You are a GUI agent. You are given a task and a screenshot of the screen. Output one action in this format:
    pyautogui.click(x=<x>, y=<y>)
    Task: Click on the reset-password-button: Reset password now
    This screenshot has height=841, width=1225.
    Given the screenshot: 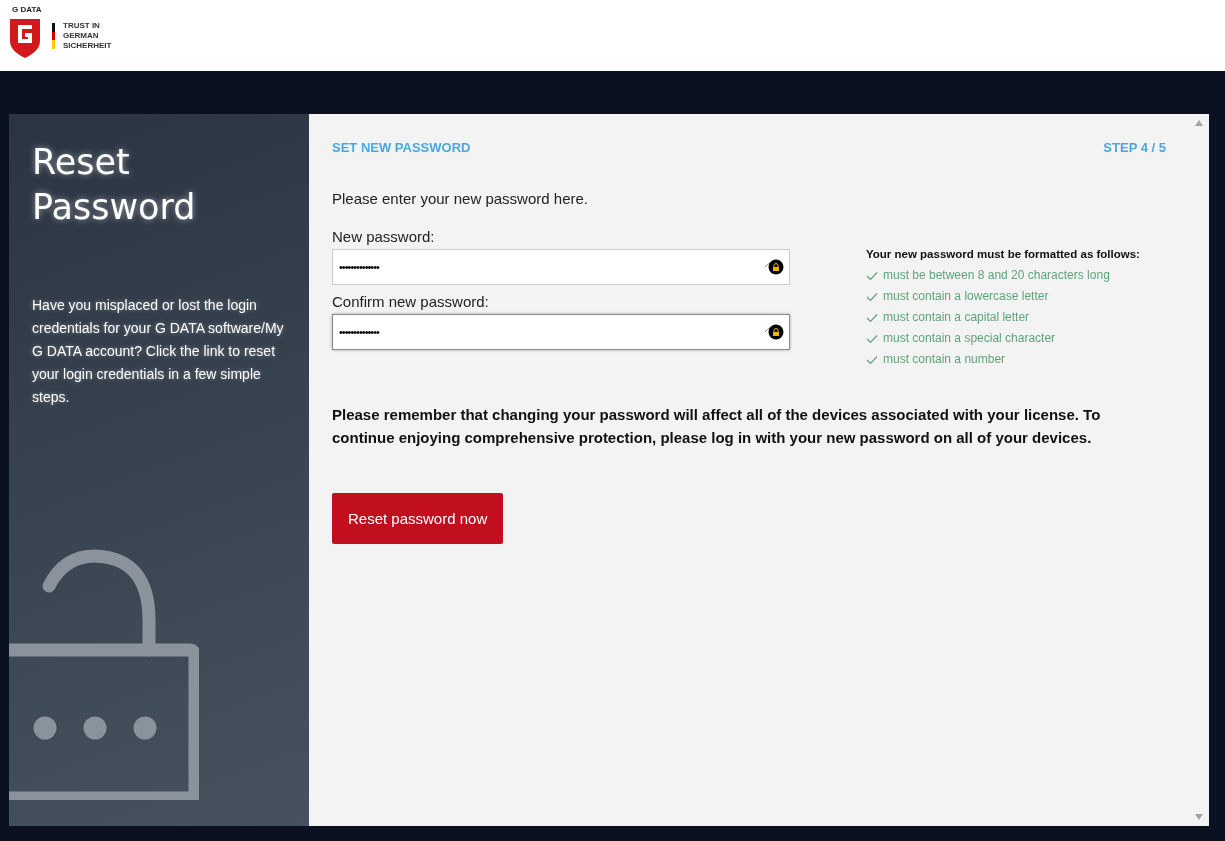 What is the action you would take?
    pyautogui.click(x=418, y=518)
    